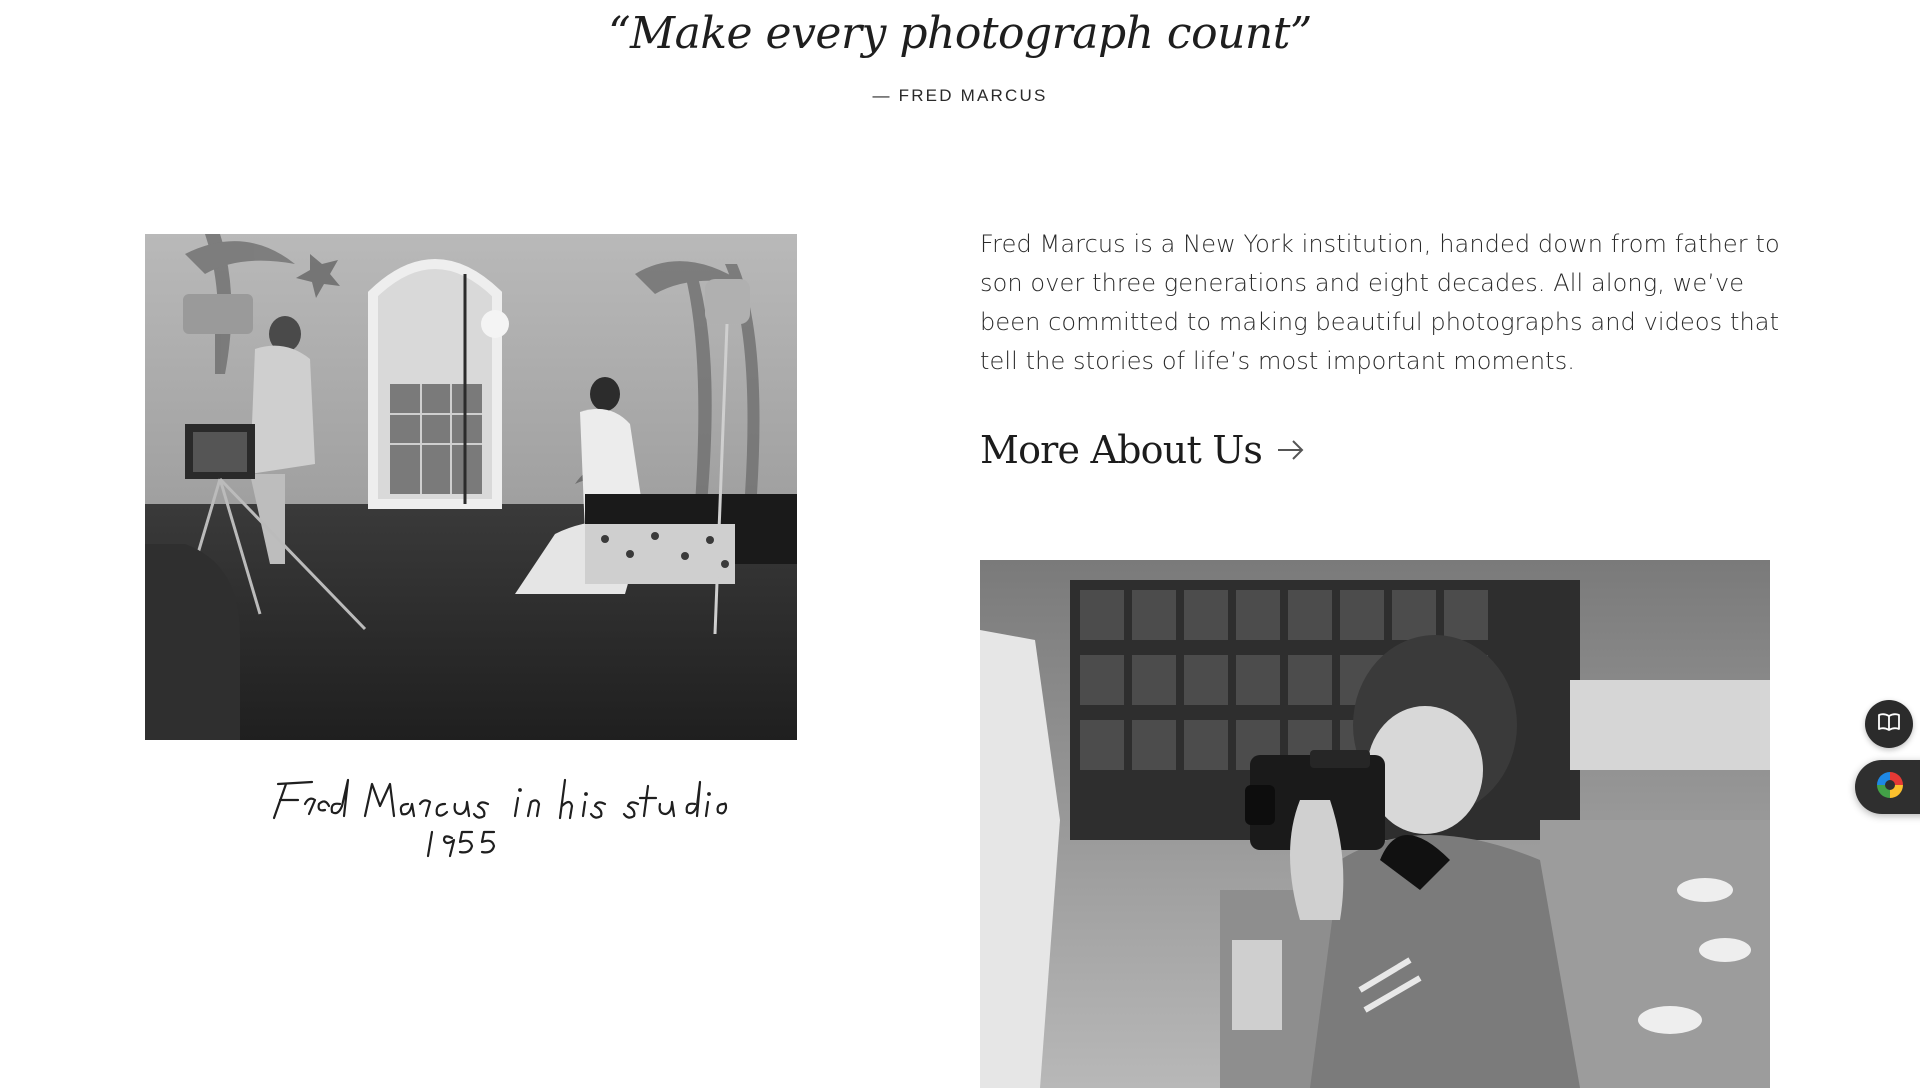 The width and height of the screenshot is (1920, 1088). I want to click on color-wheel-icon, so click(1890, 787).